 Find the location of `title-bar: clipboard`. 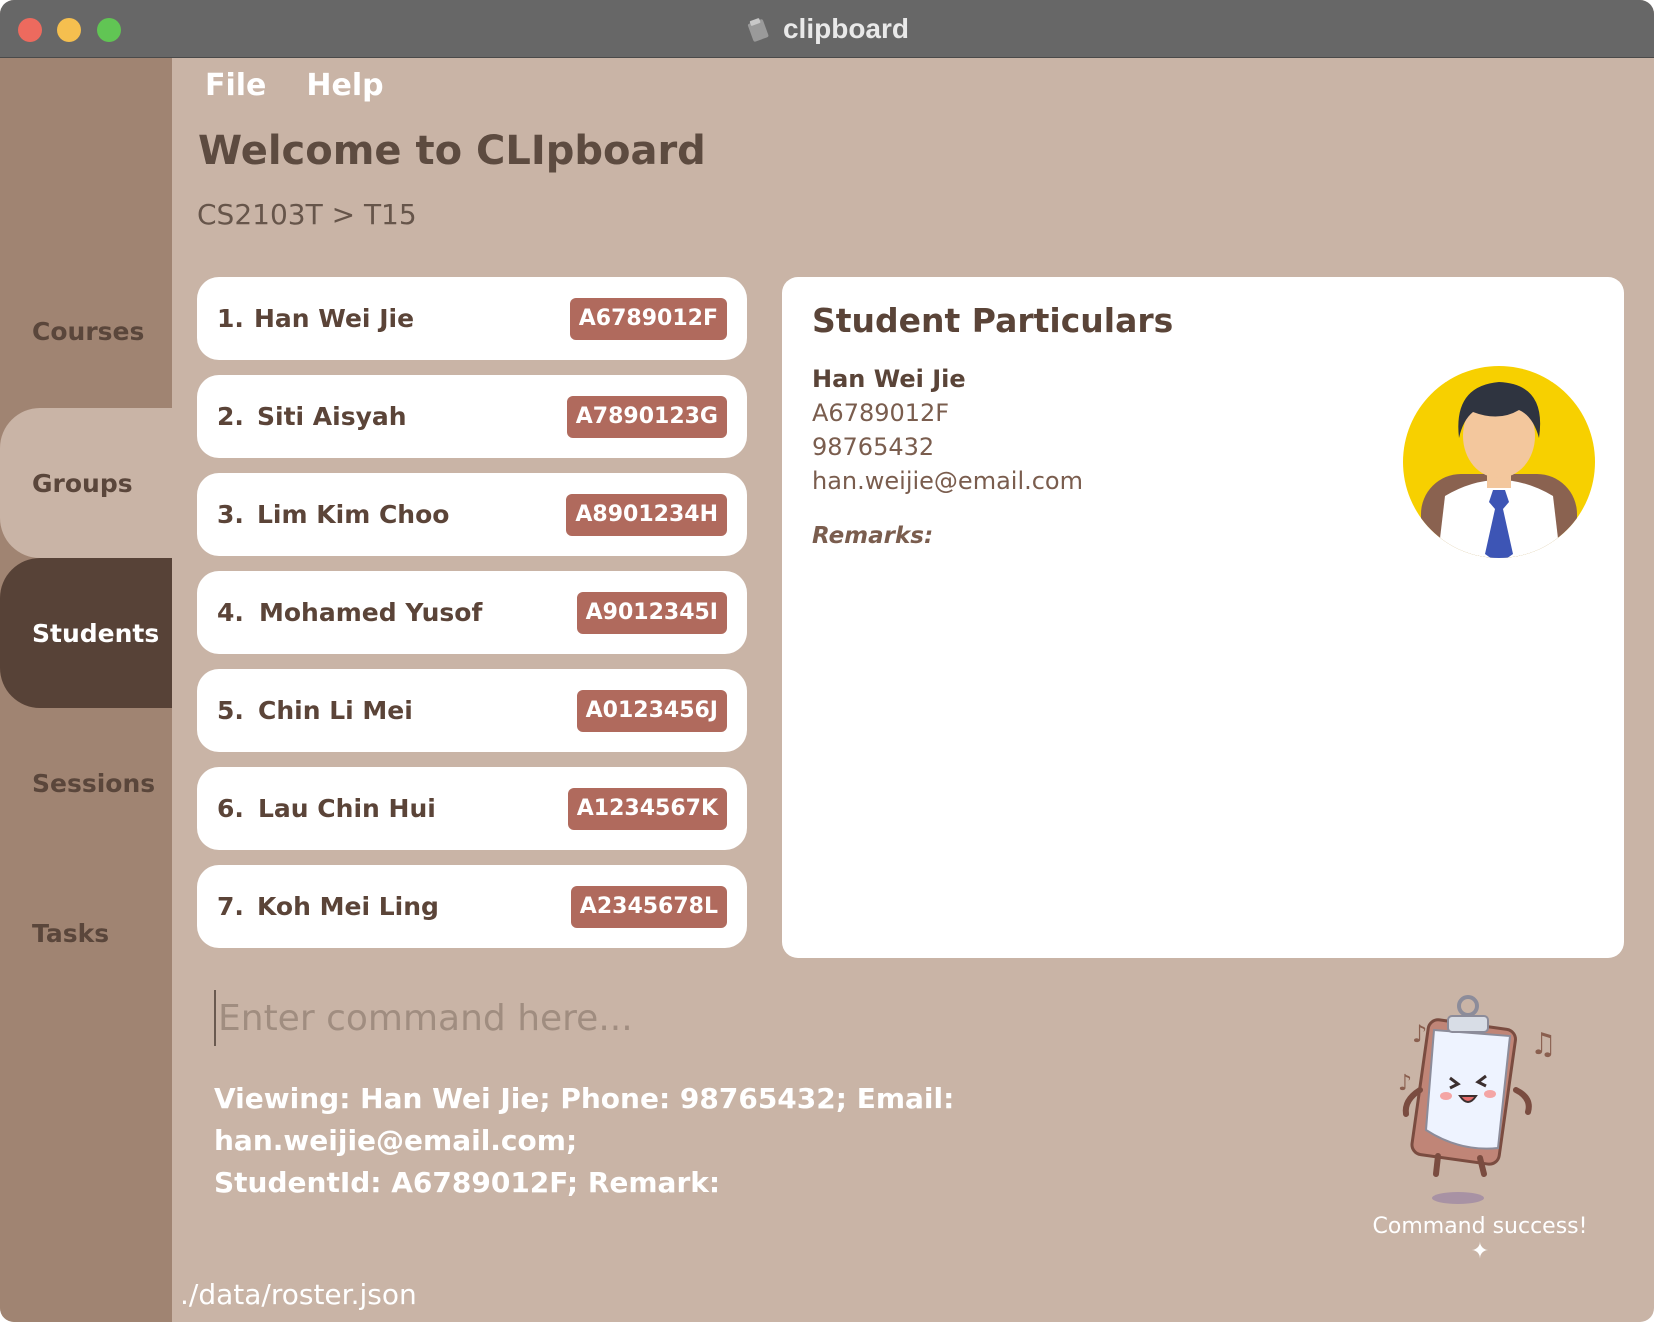

title-bar: clipboard is located at coordinates (827, 29).